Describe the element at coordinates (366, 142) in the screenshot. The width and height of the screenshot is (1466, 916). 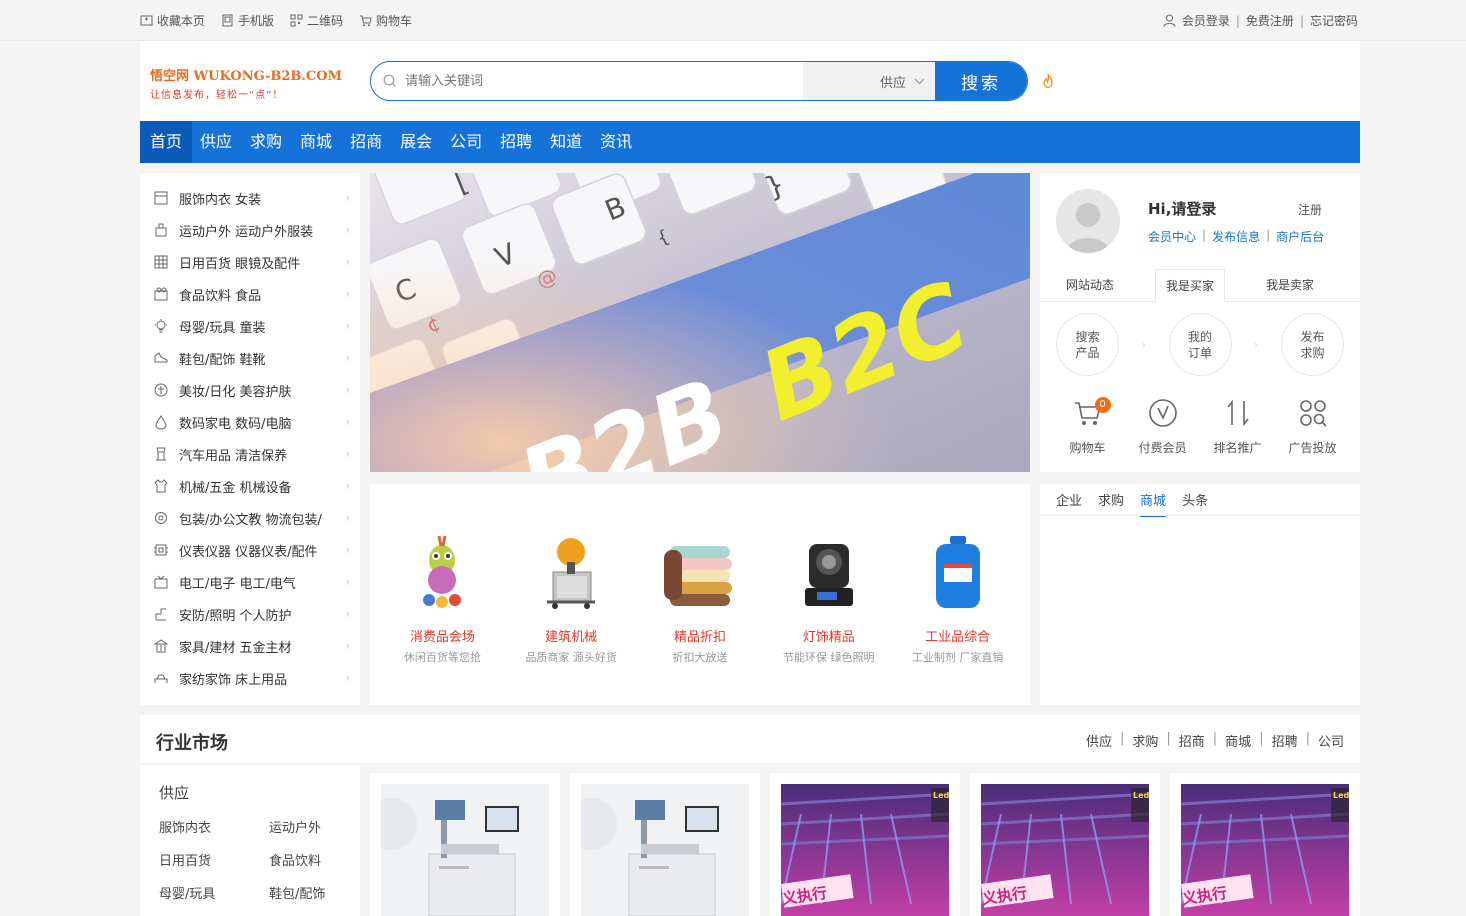
I see `nav-item: 招商` at that location.